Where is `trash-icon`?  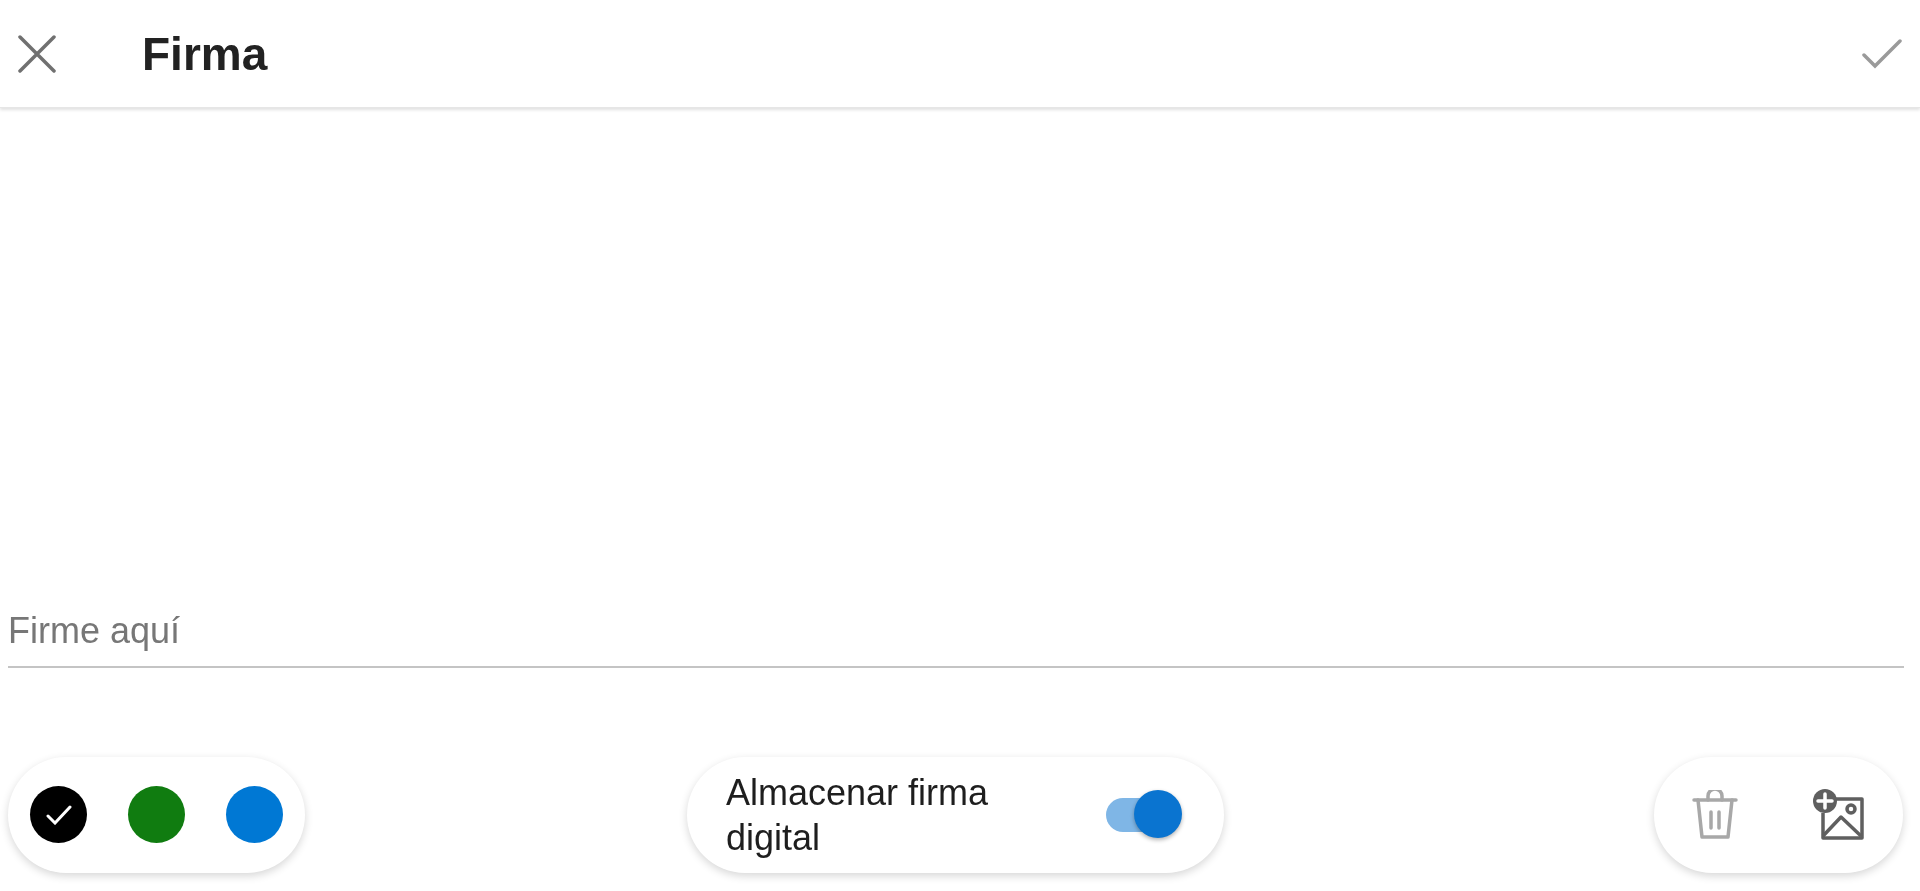 trash-icon is located at coordinates (1715, 814).